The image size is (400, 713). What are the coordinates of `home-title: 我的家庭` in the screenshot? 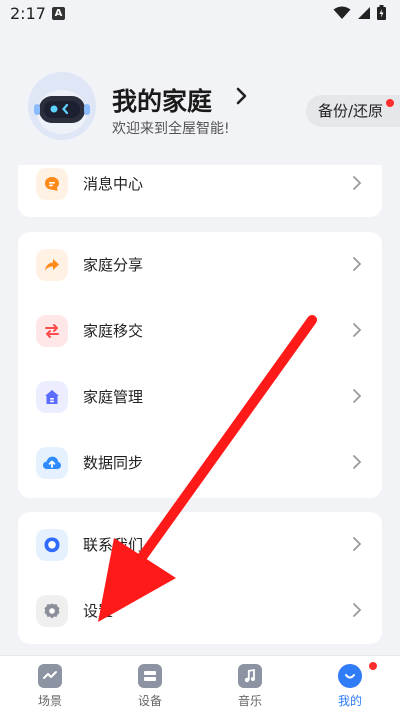 It's located at (162, 100).